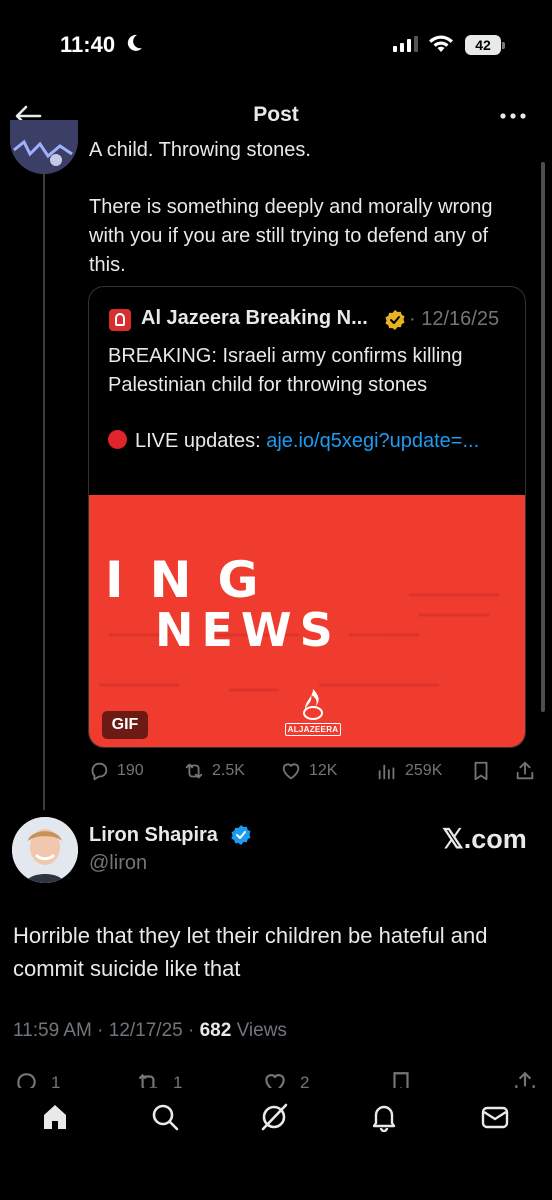 Image resolution: width=552 pixels, height=1200 pixels. Describe the element at coordinates (178, 1080) in the screenshot. I see `reply-repost-count: 1` at that location.